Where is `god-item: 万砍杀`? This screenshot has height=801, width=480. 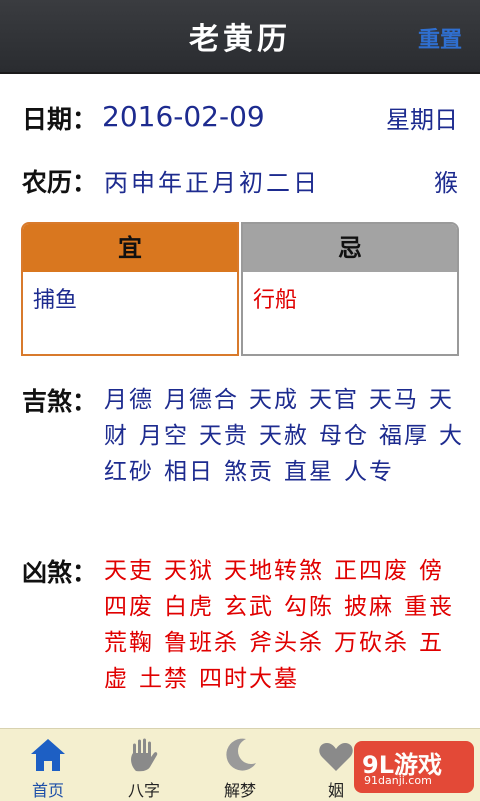 god-item: 万砍杀 is located at coordinates (371, 643).